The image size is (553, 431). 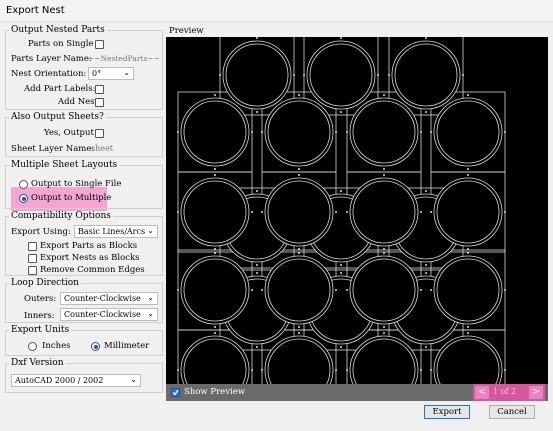 I want to click on export-parts-blocks-checkbox, so click(x=32, y=246).